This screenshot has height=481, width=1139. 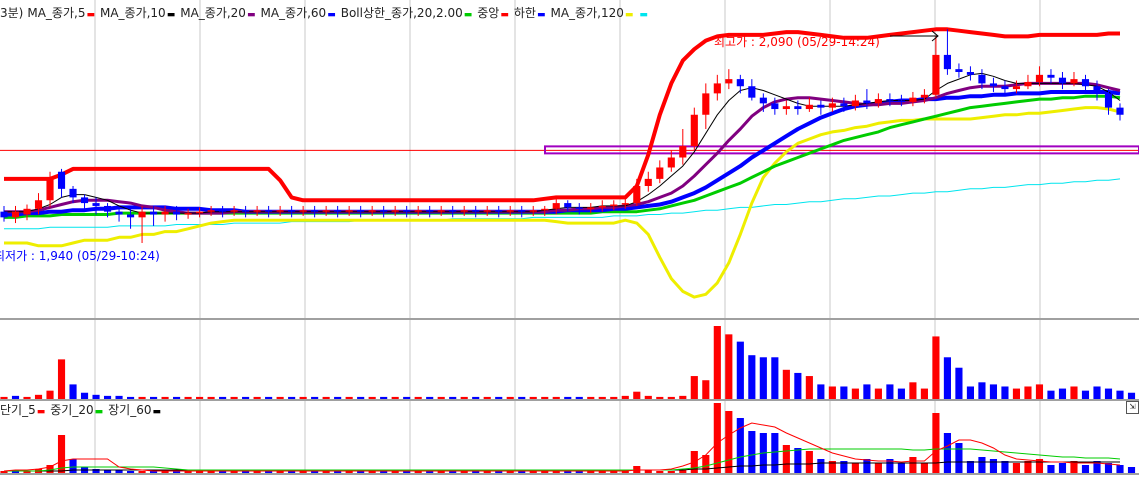 What do you see at coordinates (562, 460) in the screenshot?
I see `volume-mid-ma-line` at bounding box center [562, 460].